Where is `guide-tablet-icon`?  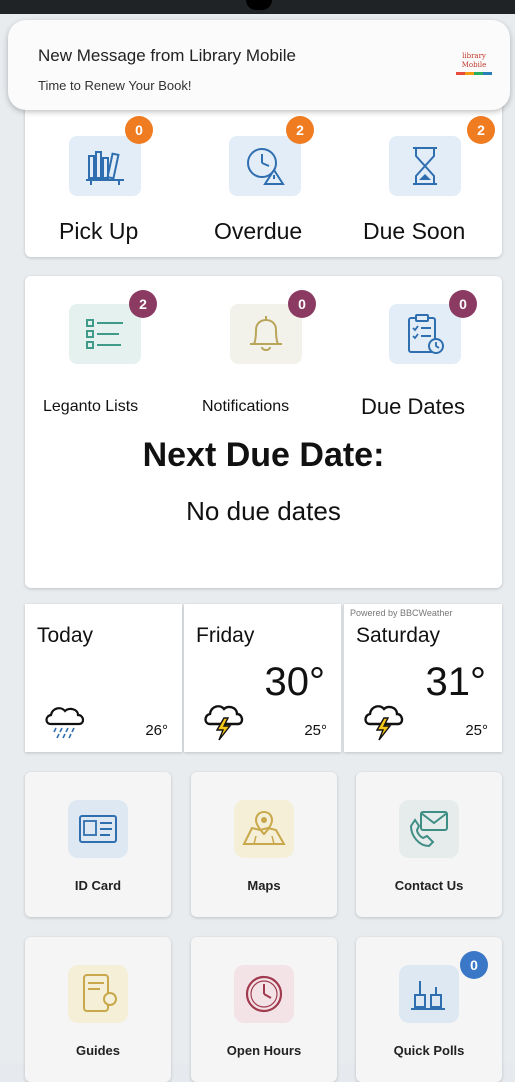
guide-tablet-icon is located at coordinates (100, 993).